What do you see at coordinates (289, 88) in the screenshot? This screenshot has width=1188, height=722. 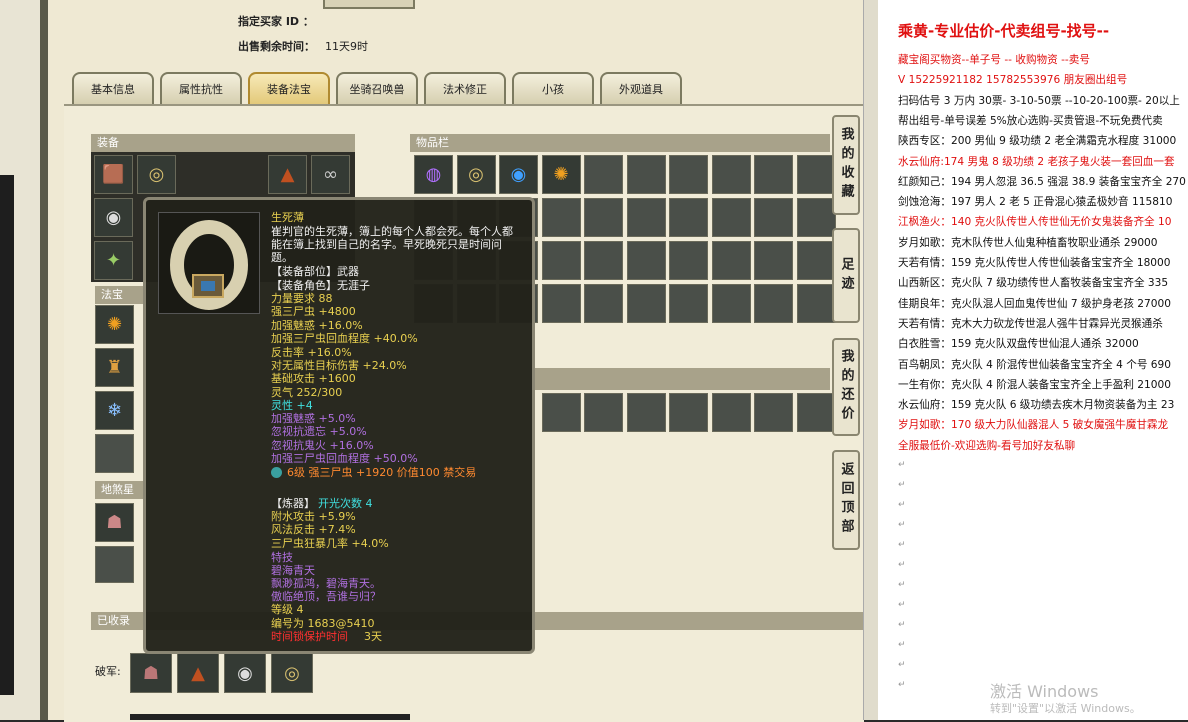 I see `tab-equipment: 装备法宝` at bounding box center [289, 88].